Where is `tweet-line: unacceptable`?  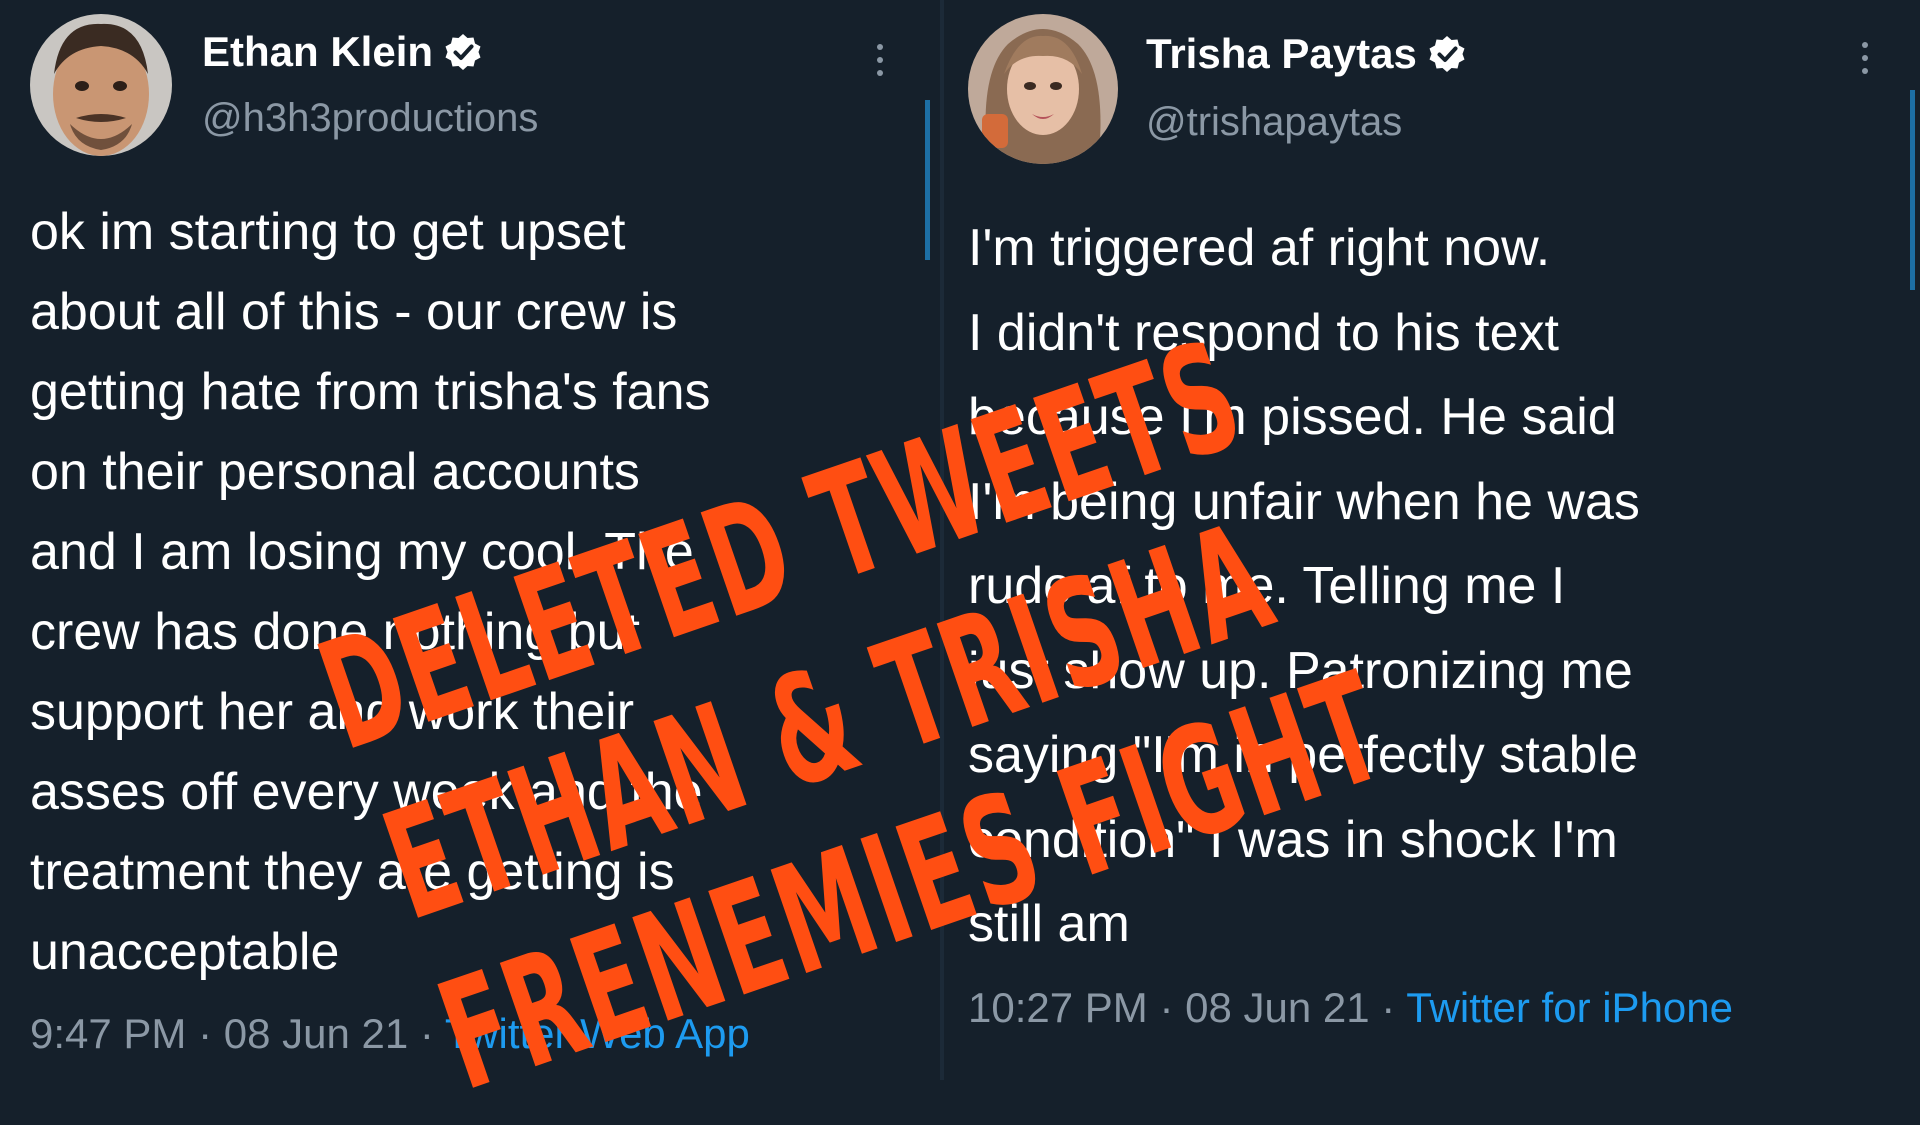
tweet-line: unacceptable is located at coordinates (185, 952).